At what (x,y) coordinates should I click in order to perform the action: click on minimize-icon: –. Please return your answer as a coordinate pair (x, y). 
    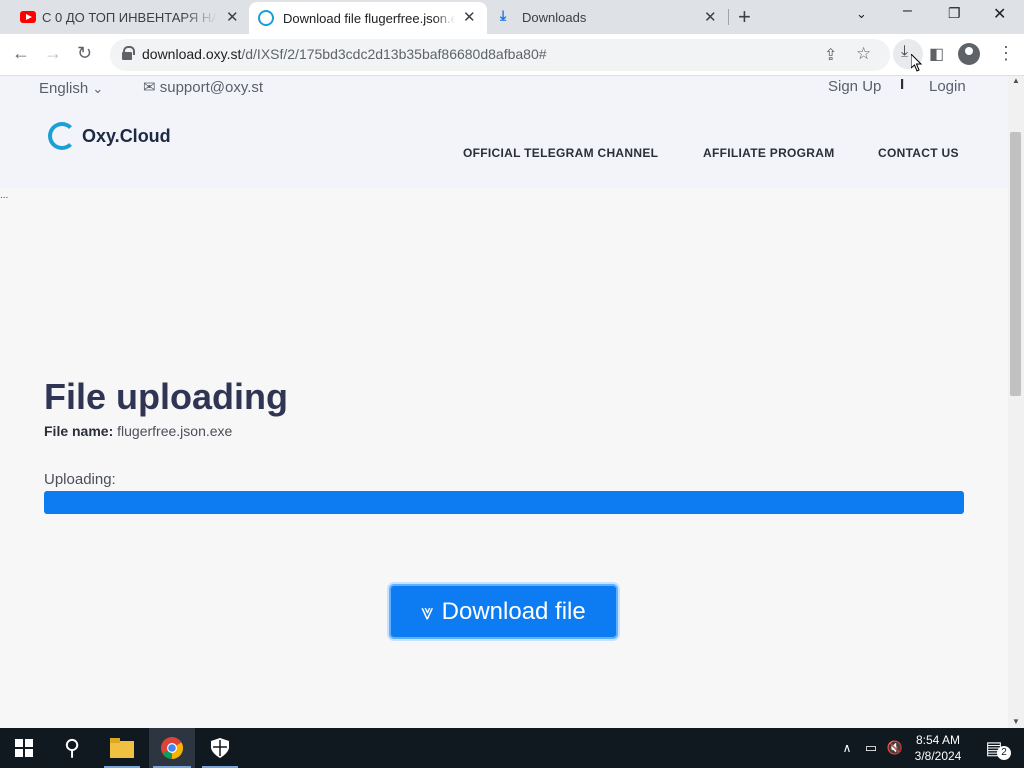
    Looking at the image, I should click on (907, 11).